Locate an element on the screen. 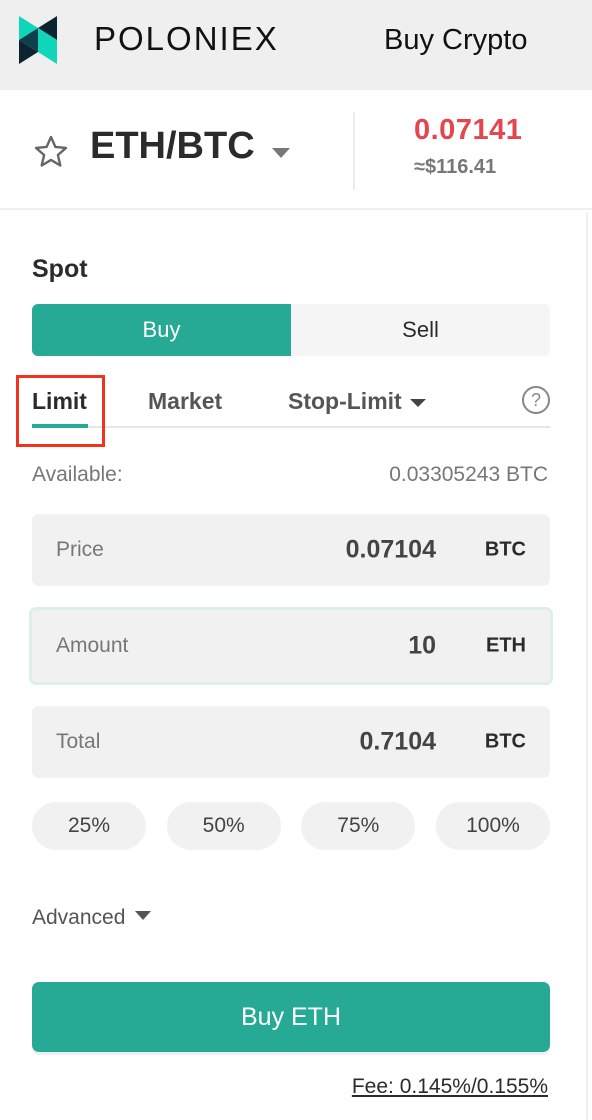 The image size is (592, 1120). price-label: Price is located at coordinates (80, 549).